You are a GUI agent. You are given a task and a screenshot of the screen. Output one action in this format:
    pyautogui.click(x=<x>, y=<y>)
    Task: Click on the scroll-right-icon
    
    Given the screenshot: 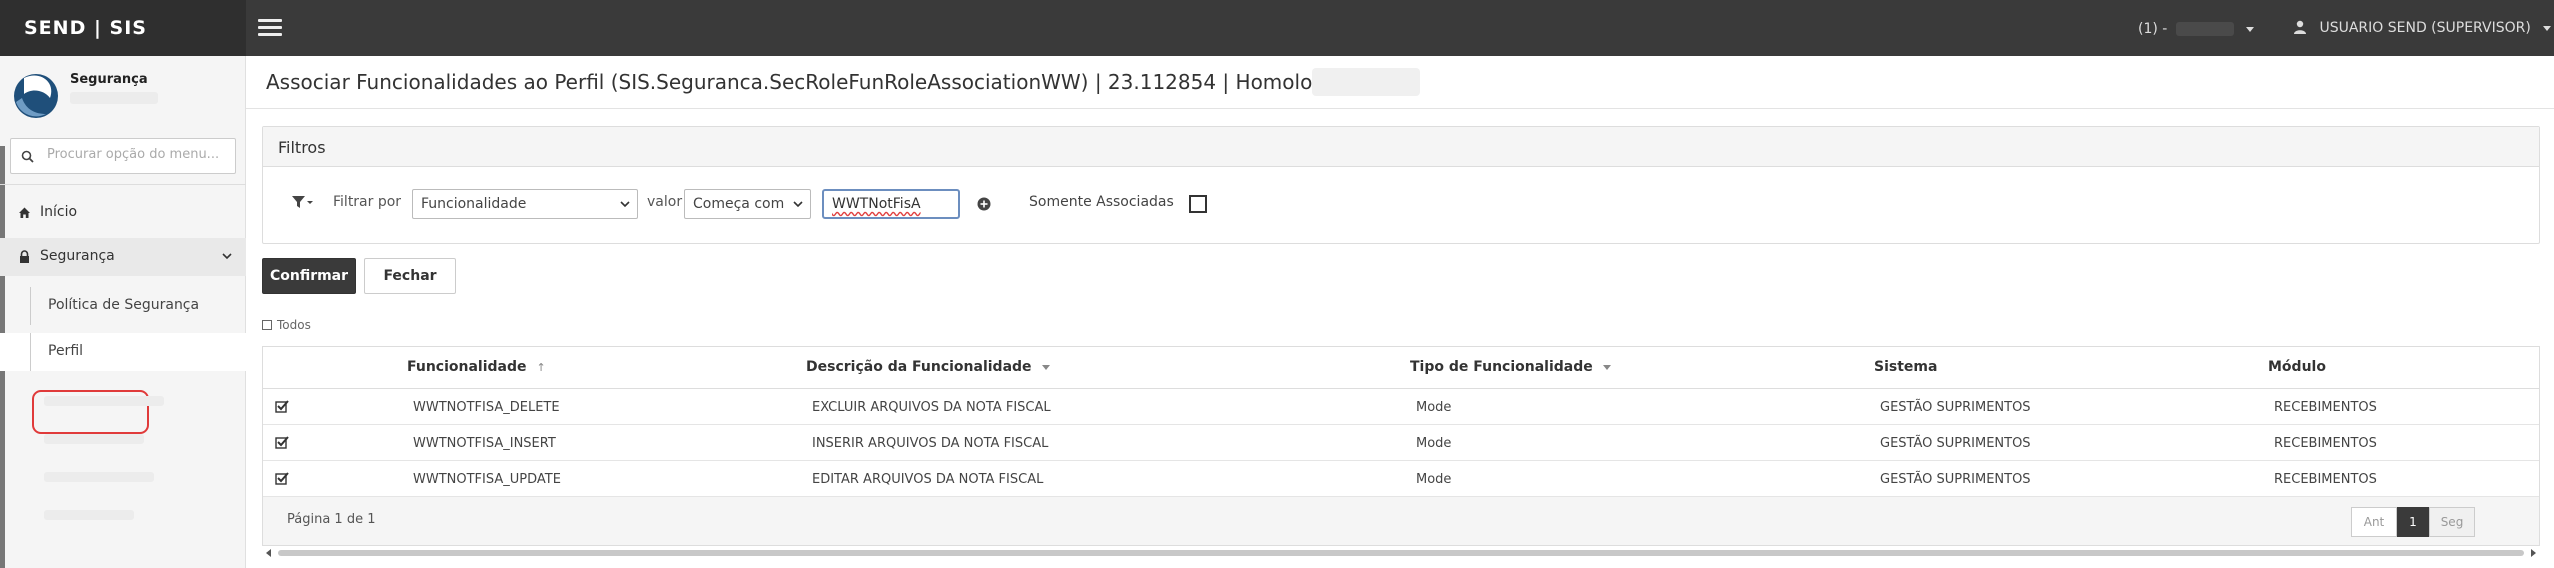 What is the action you would take?
    pyautogui.click(x=2533, y=553)
    